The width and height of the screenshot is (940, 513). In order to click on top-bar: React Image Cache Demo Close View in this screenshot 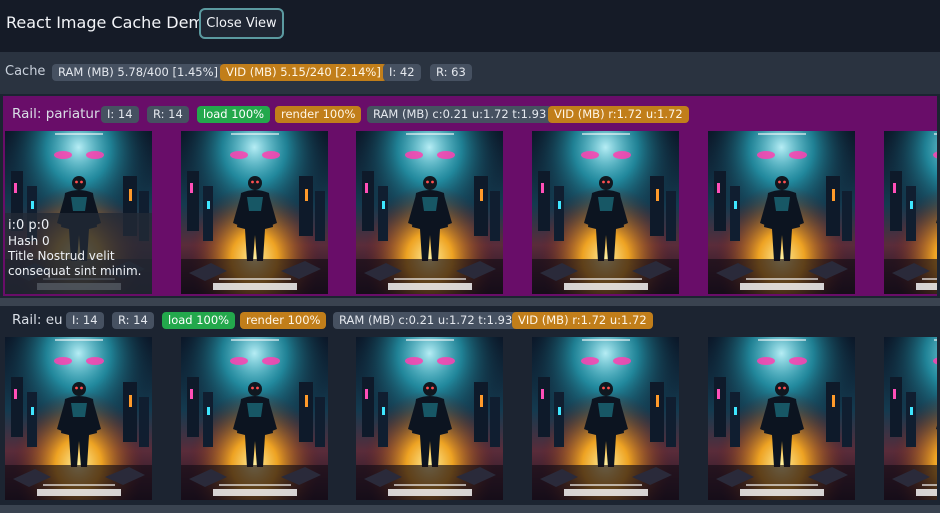, I will do `click(470, 26)`.